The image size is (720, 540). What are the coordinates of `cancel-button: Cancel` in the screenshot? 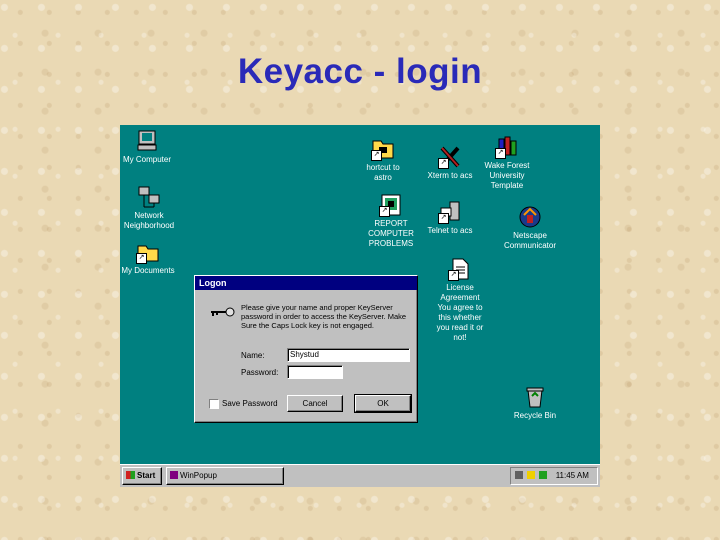 It's located at (315, 403).